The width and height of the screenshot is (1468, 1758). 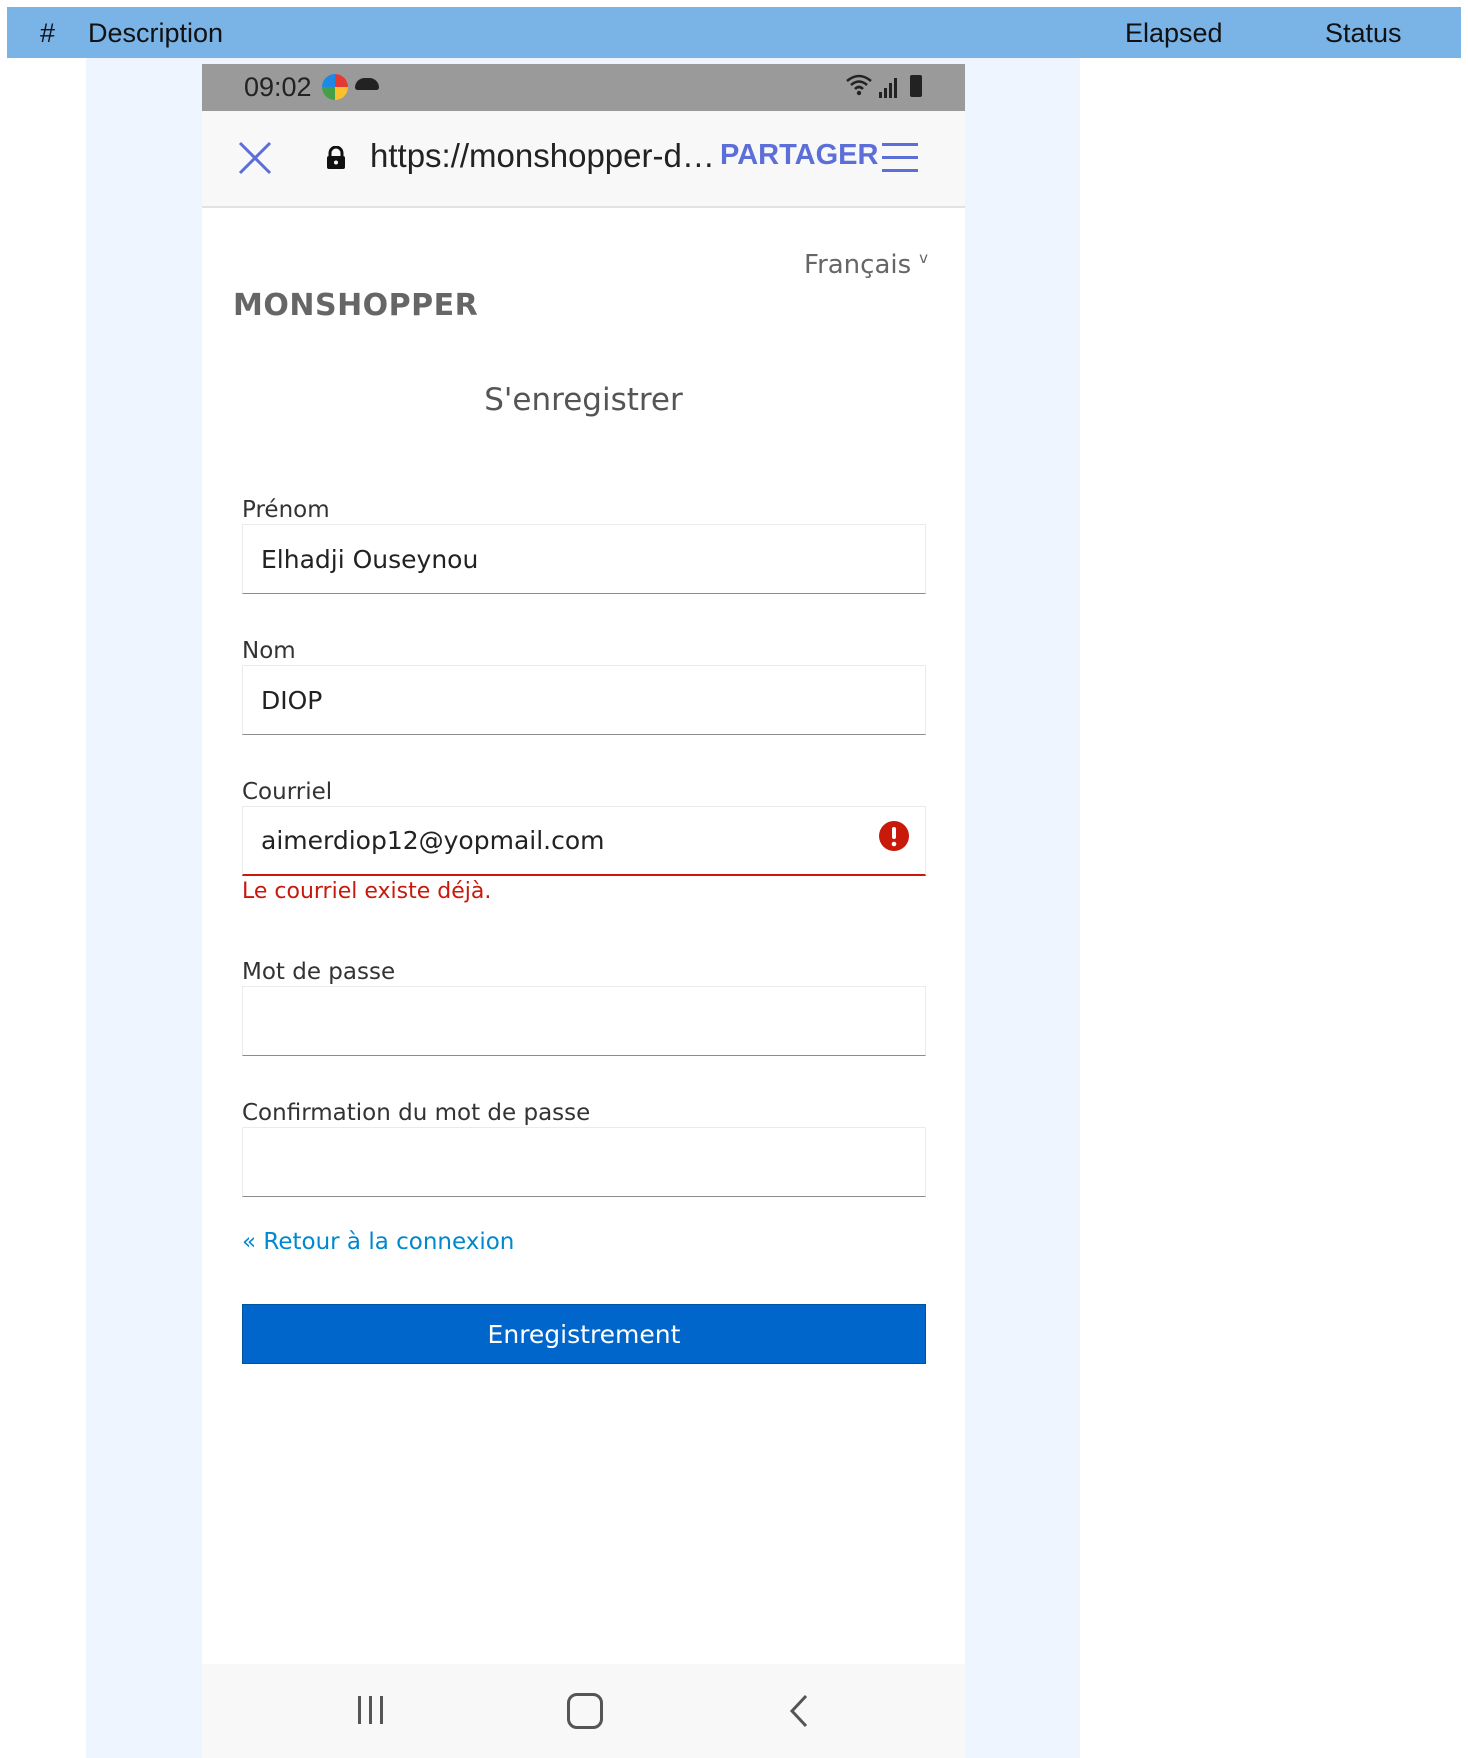 What do you see at coordinates (799, 155) in the screenshot?
I see `share-button: PARTAGER` at bounding box center [799, 155].